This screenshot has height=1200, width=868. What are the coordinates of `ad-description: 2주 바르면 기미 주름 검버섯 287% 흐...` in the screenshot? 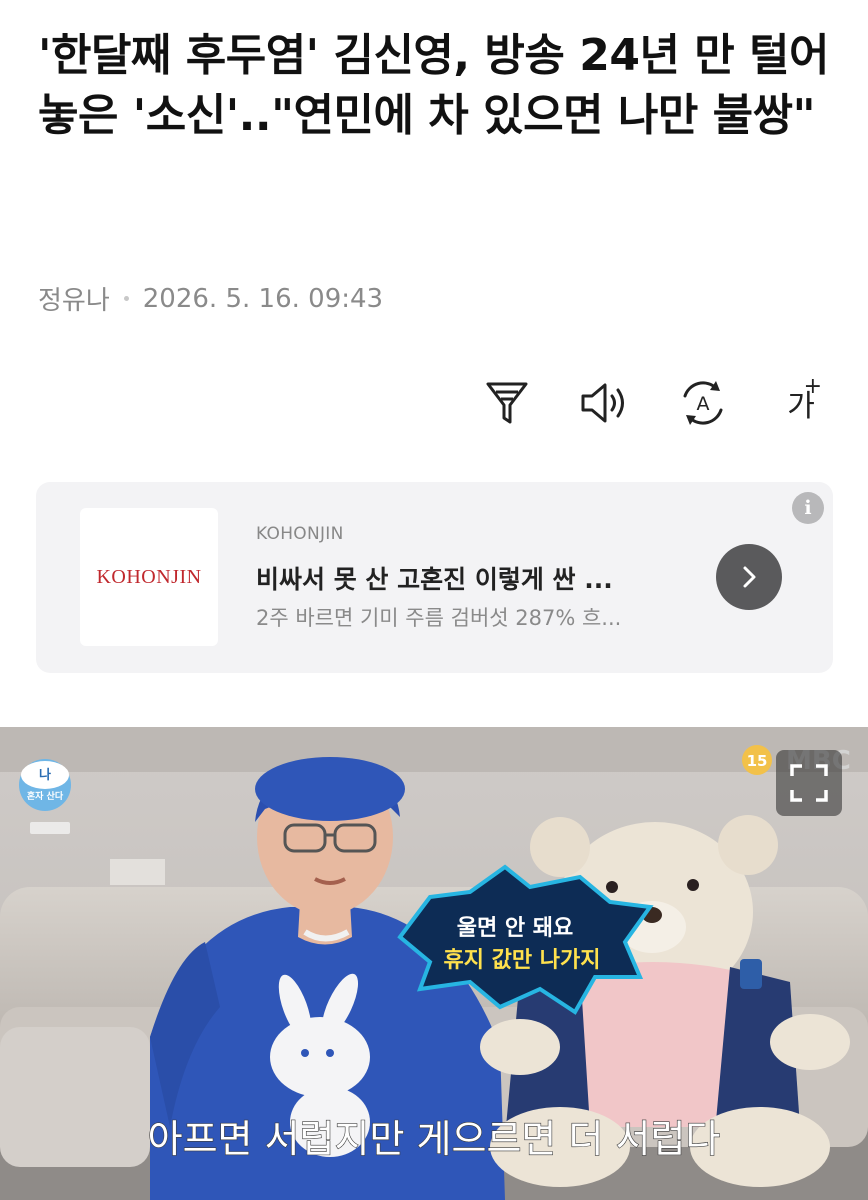 It's located at (439, 618).